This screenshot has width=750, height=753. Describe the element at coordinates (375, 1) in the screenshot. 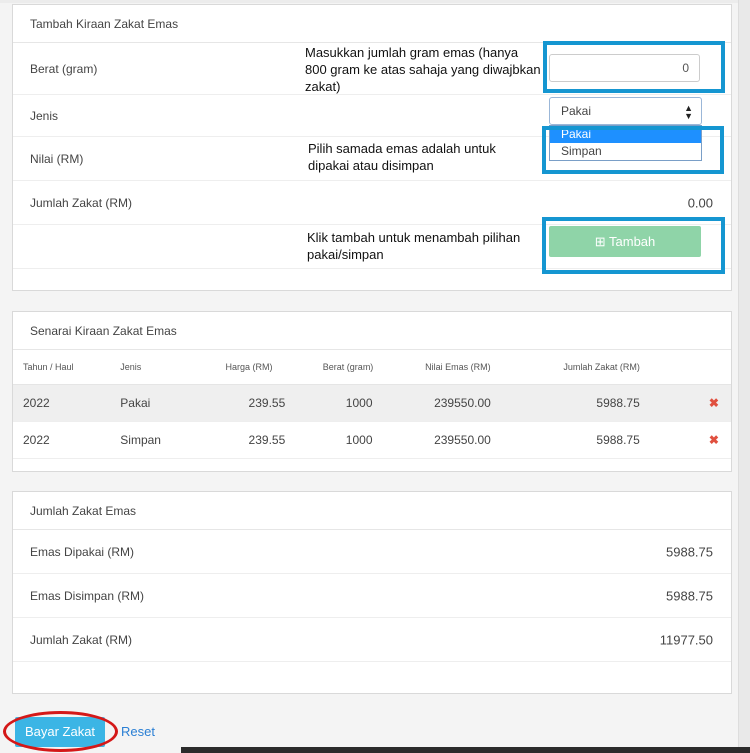

I see `top-border` at that location.